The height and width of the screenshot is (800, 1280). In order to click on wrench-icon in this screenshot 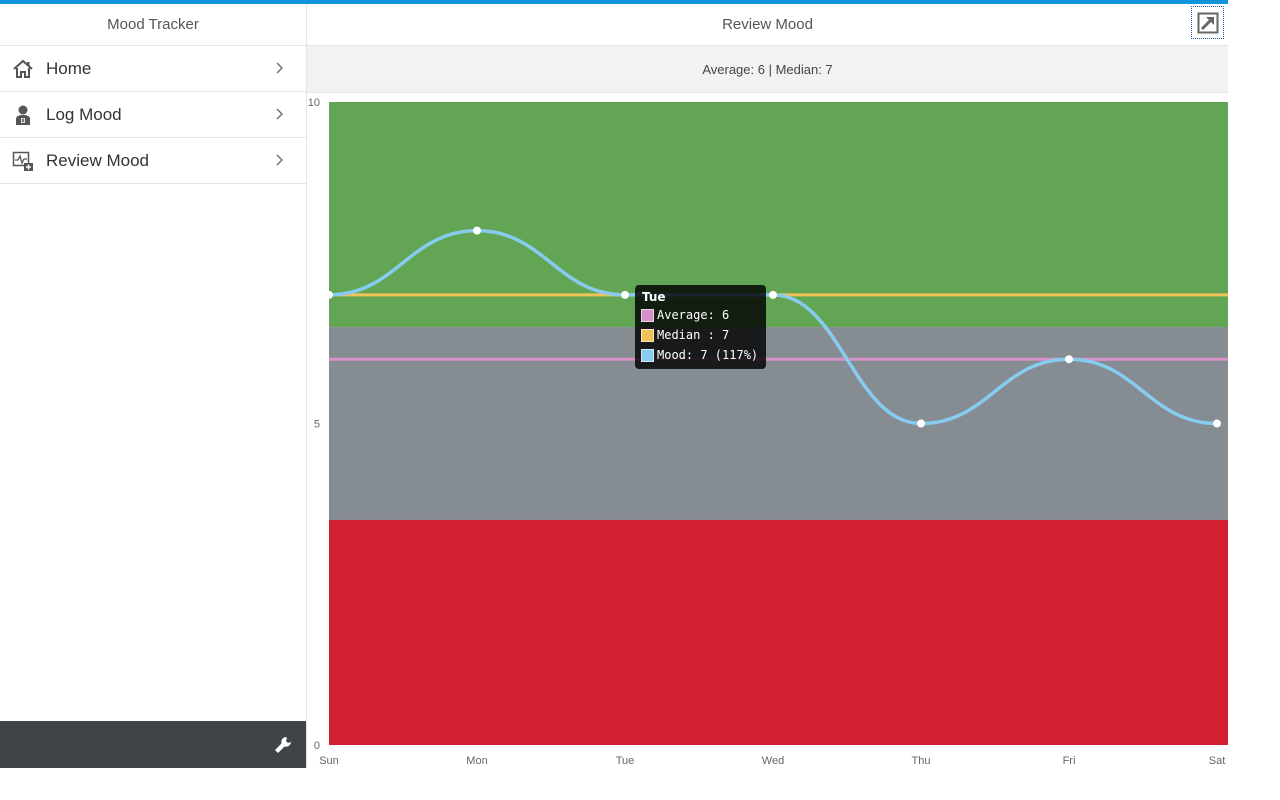, I will do `click(284, 745)`.